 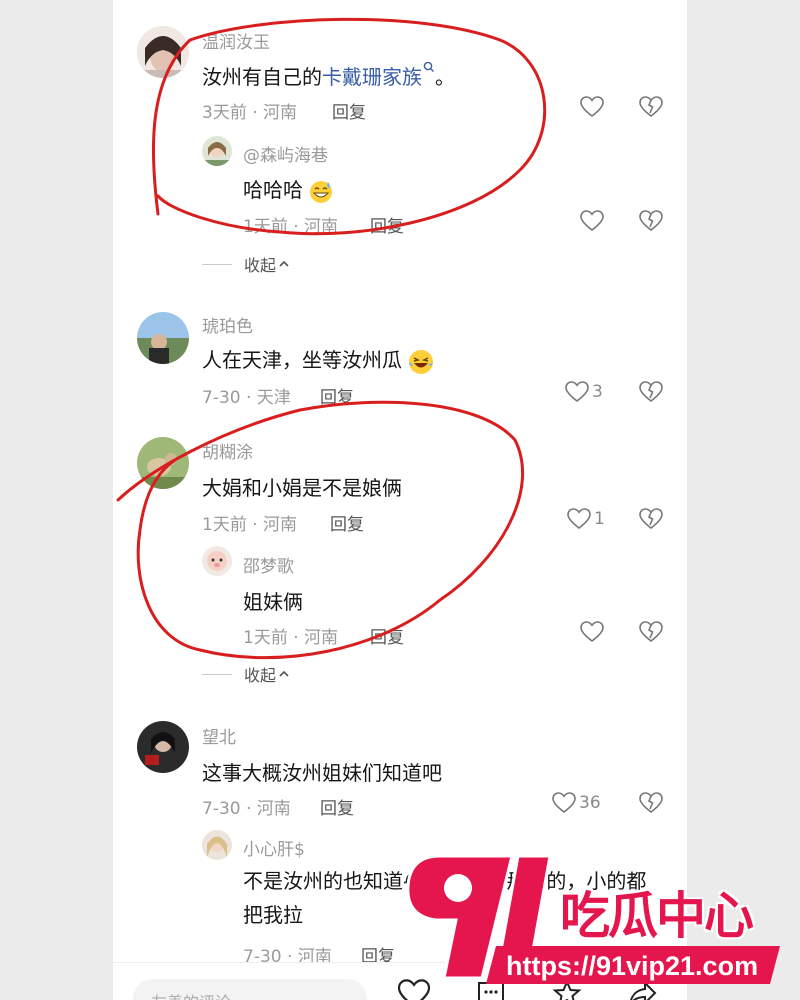 What do you see at coordinates (227, 324) in the screenshot?
I see `comment-username: 琥珀色` at bounding box center [227, 324].